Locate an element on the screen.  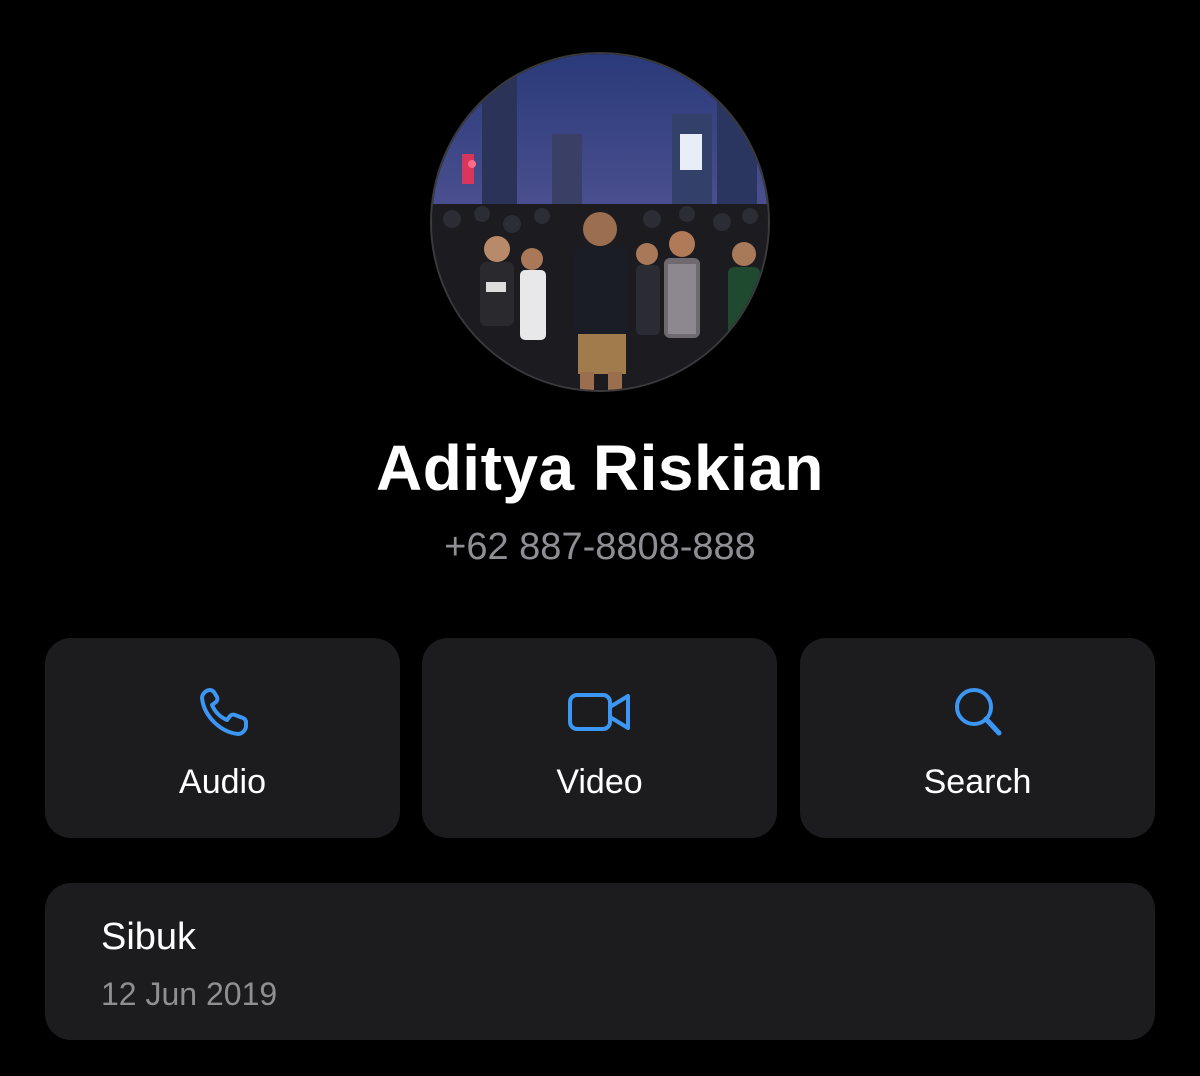
search-label: Search is located at coordinates (977, 782).